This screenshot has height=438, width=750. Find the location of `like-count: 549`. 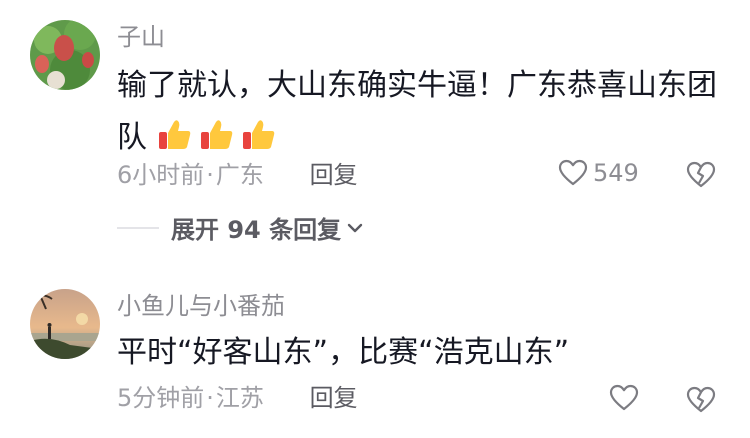

like-count: 549 is located at coordinates (616, 173).